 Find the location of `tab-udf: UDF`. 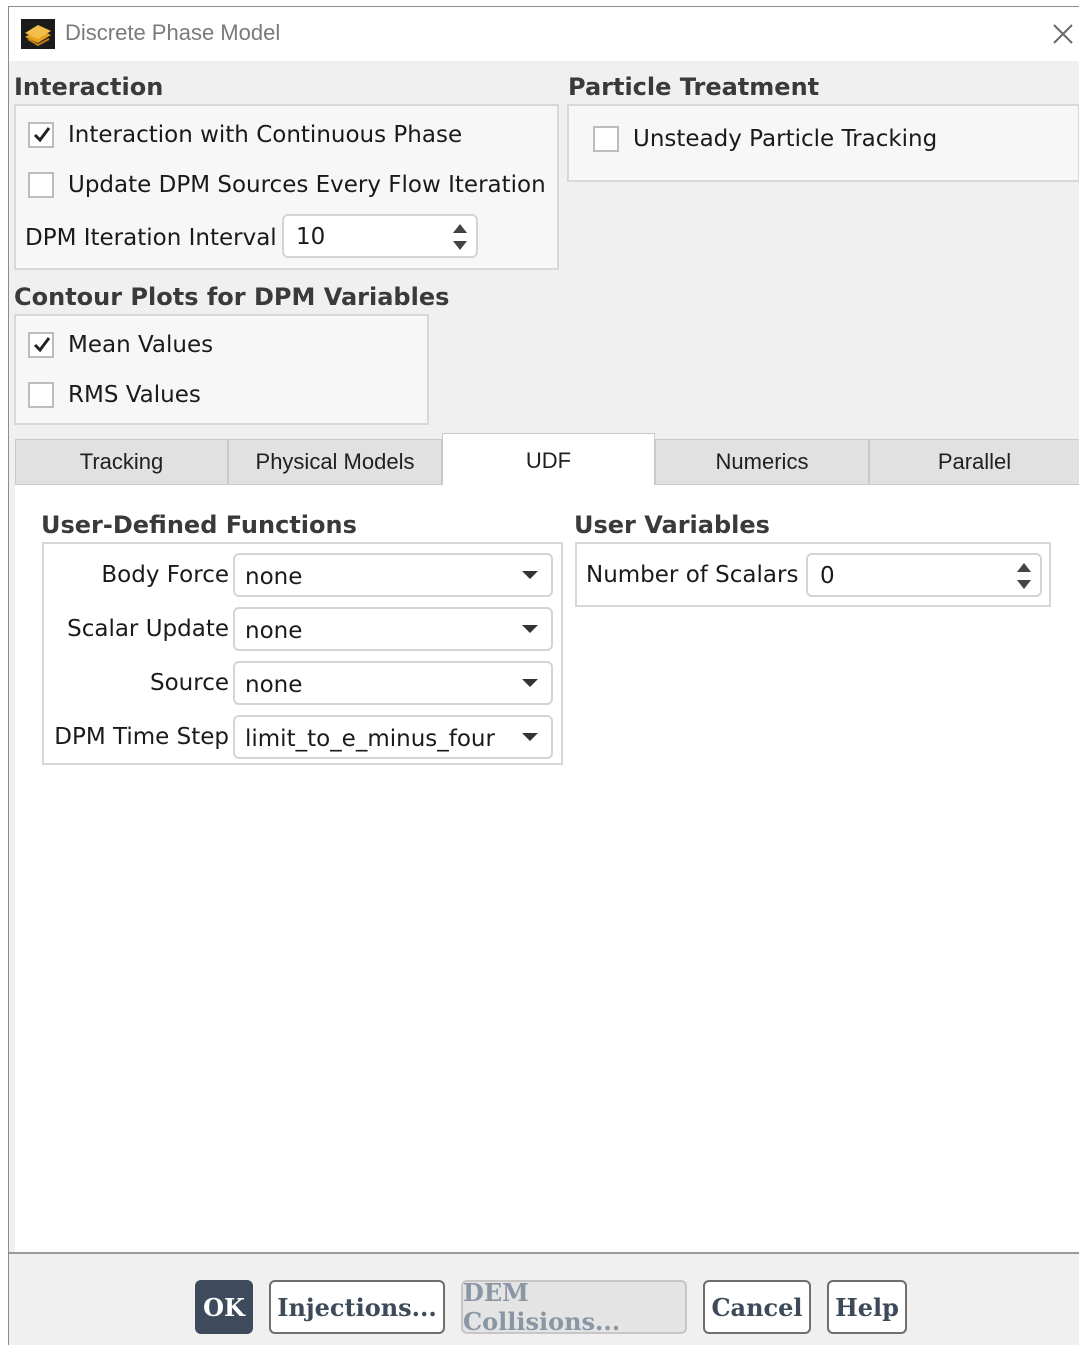

tab-udf: UDF is located at coordinates (548, 460).